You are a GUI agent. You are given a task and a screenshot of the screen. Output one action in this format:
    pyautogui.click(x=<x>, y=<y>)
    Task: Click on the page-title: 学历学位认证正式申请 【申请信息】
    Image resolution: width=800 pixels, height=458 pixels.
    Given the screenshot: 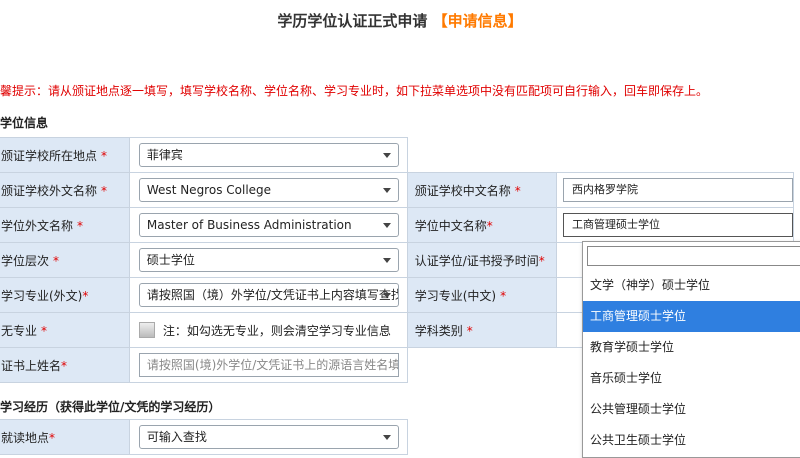 What is the action you would take?
    pyautogui.click(x=400, y=20)
    